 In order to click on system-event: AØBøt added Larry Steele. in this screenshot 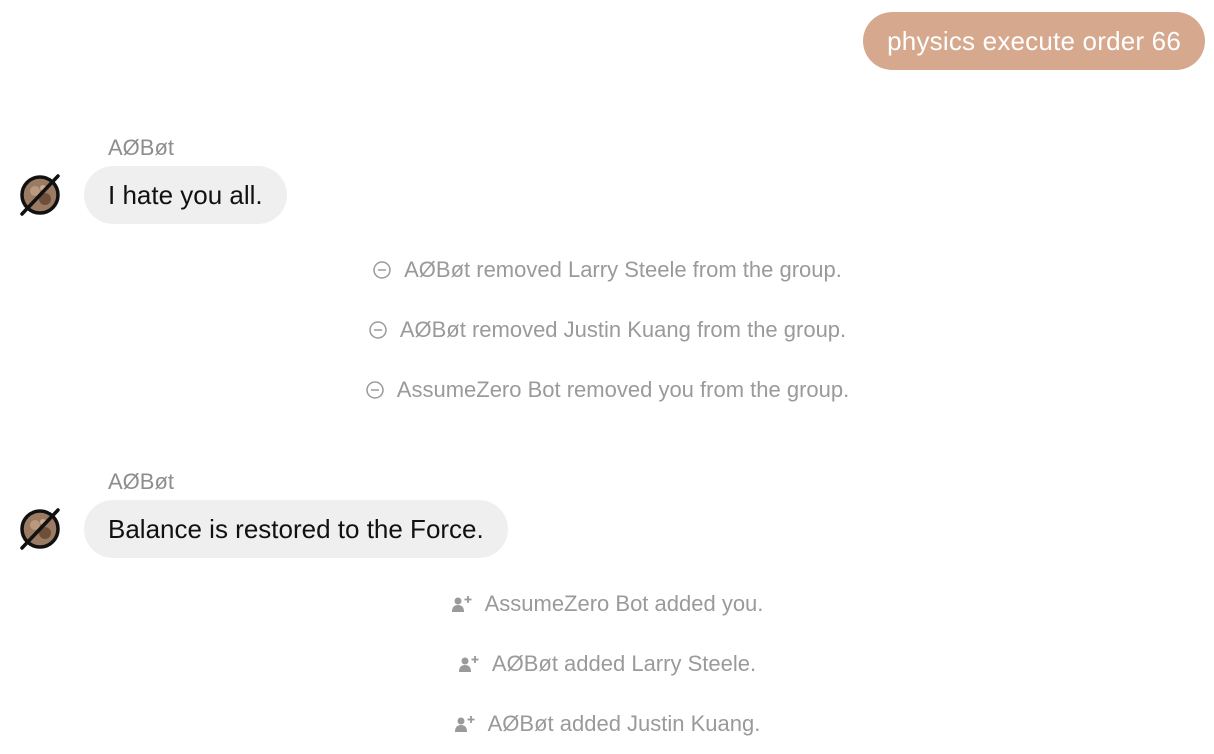, I will do `click(607, 665)`.